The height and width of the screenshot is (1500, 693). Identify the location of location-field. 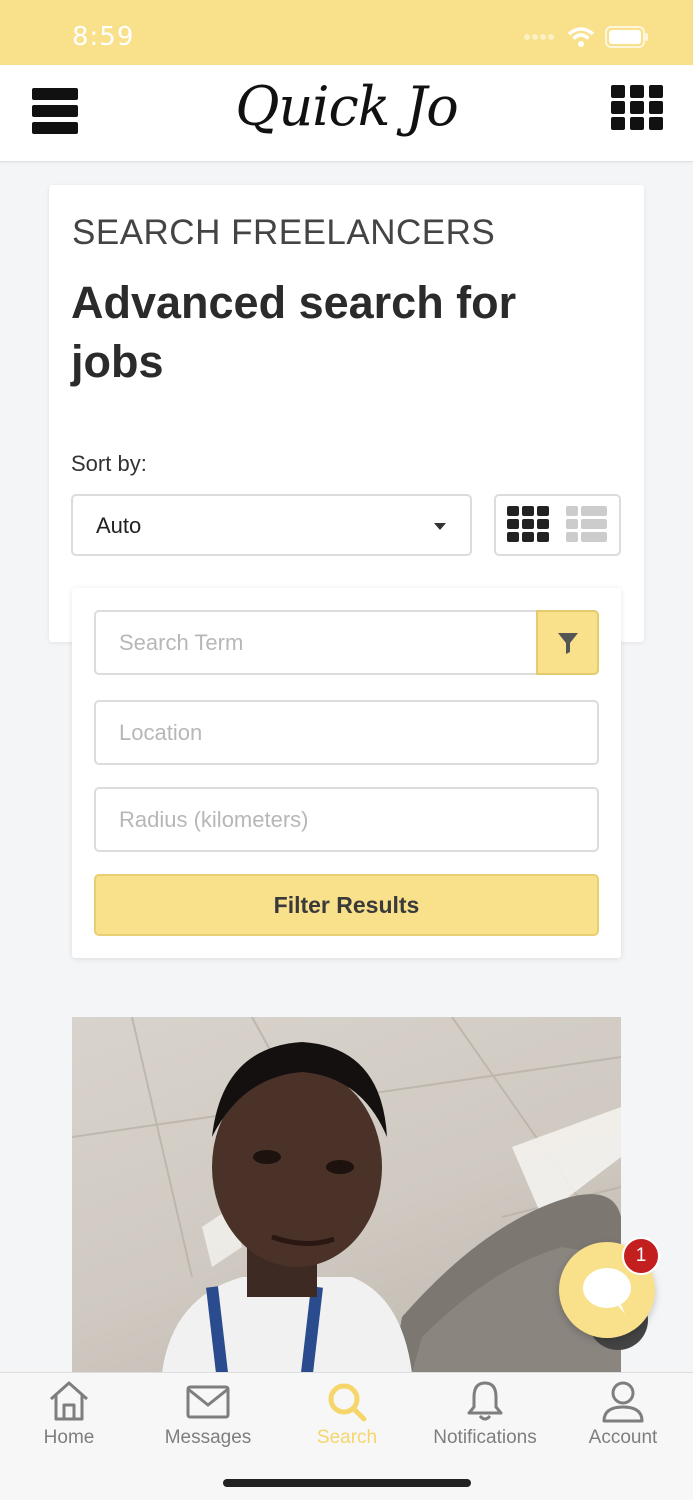
(346, 732).